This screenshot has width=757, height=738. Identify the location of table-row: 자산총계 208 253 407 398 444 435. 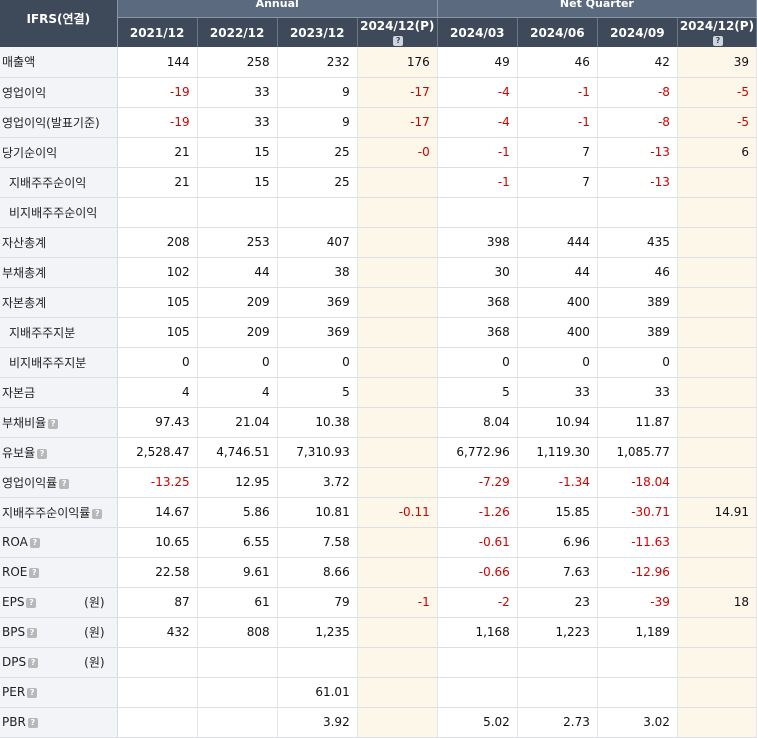
(378, 242).